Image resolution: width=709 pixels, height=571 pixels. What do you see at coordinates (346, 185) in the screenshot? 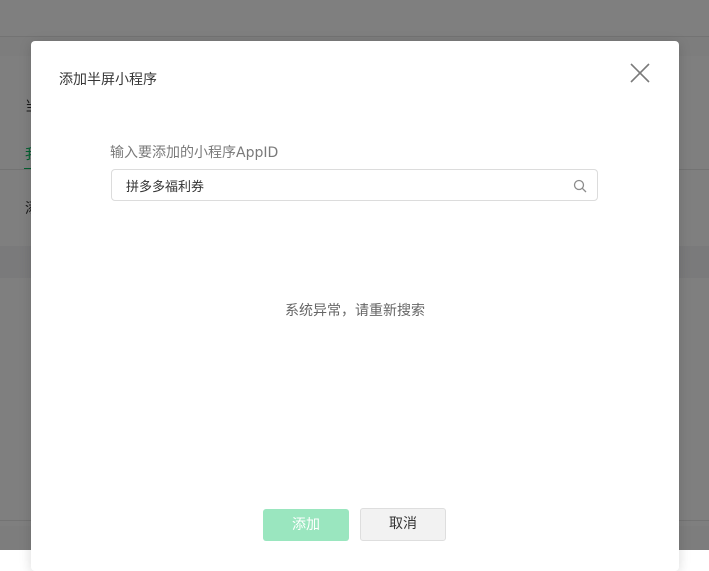
I see `appid-search-input` at bounding box center [346, 185].